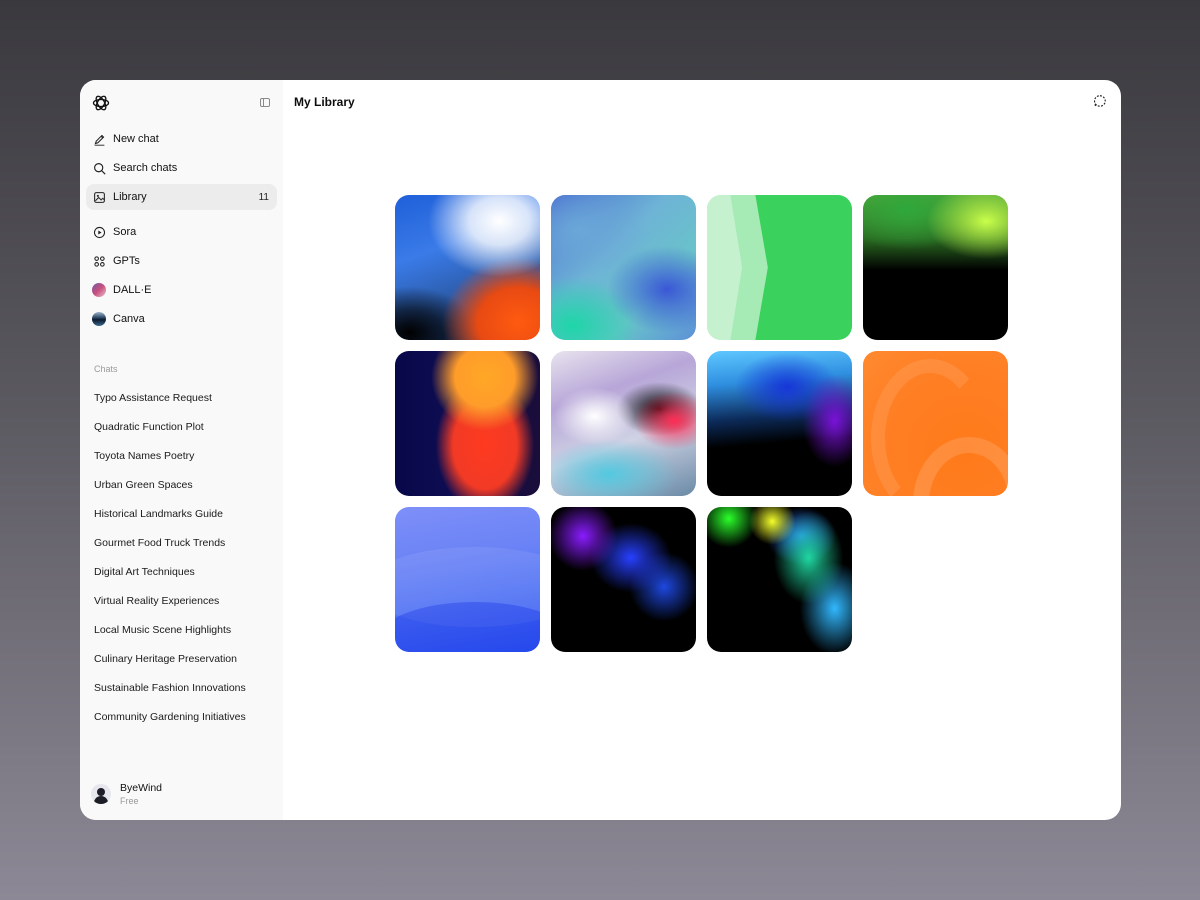 This screenshot has height=900, width=1200. What do you see at coordinates (265, 102) in the screenshot?
I see `sidebar-toggle-icon` at bounding box center [265, 102].